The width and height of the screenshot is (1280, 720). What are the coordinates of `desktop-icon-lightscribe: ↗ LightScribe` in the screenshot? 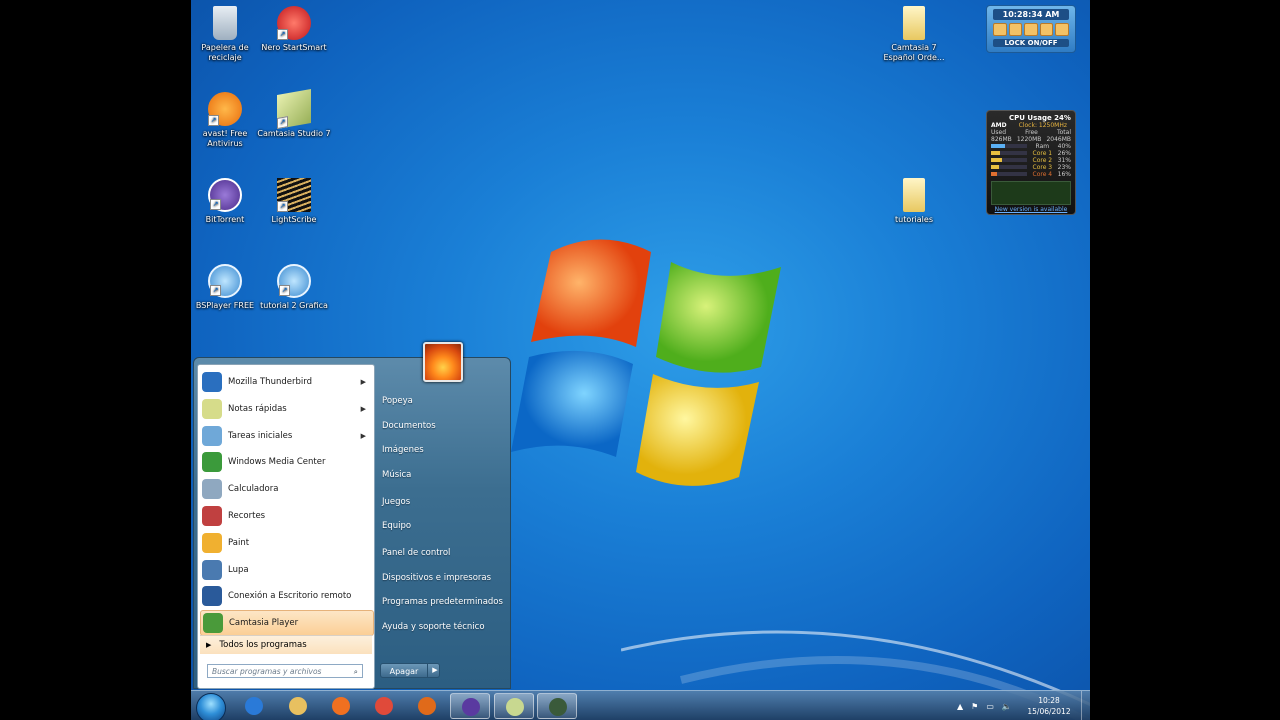 It's located at (294, 201).